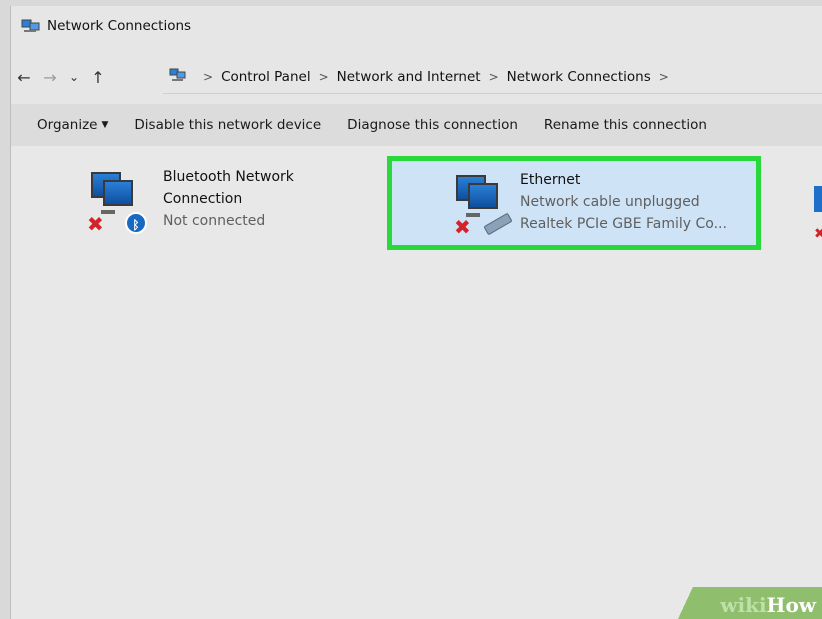  Describe the element at coordinates (228, 177) in the screenshot. I see `connection-name: Bluetooth Network` at that location.